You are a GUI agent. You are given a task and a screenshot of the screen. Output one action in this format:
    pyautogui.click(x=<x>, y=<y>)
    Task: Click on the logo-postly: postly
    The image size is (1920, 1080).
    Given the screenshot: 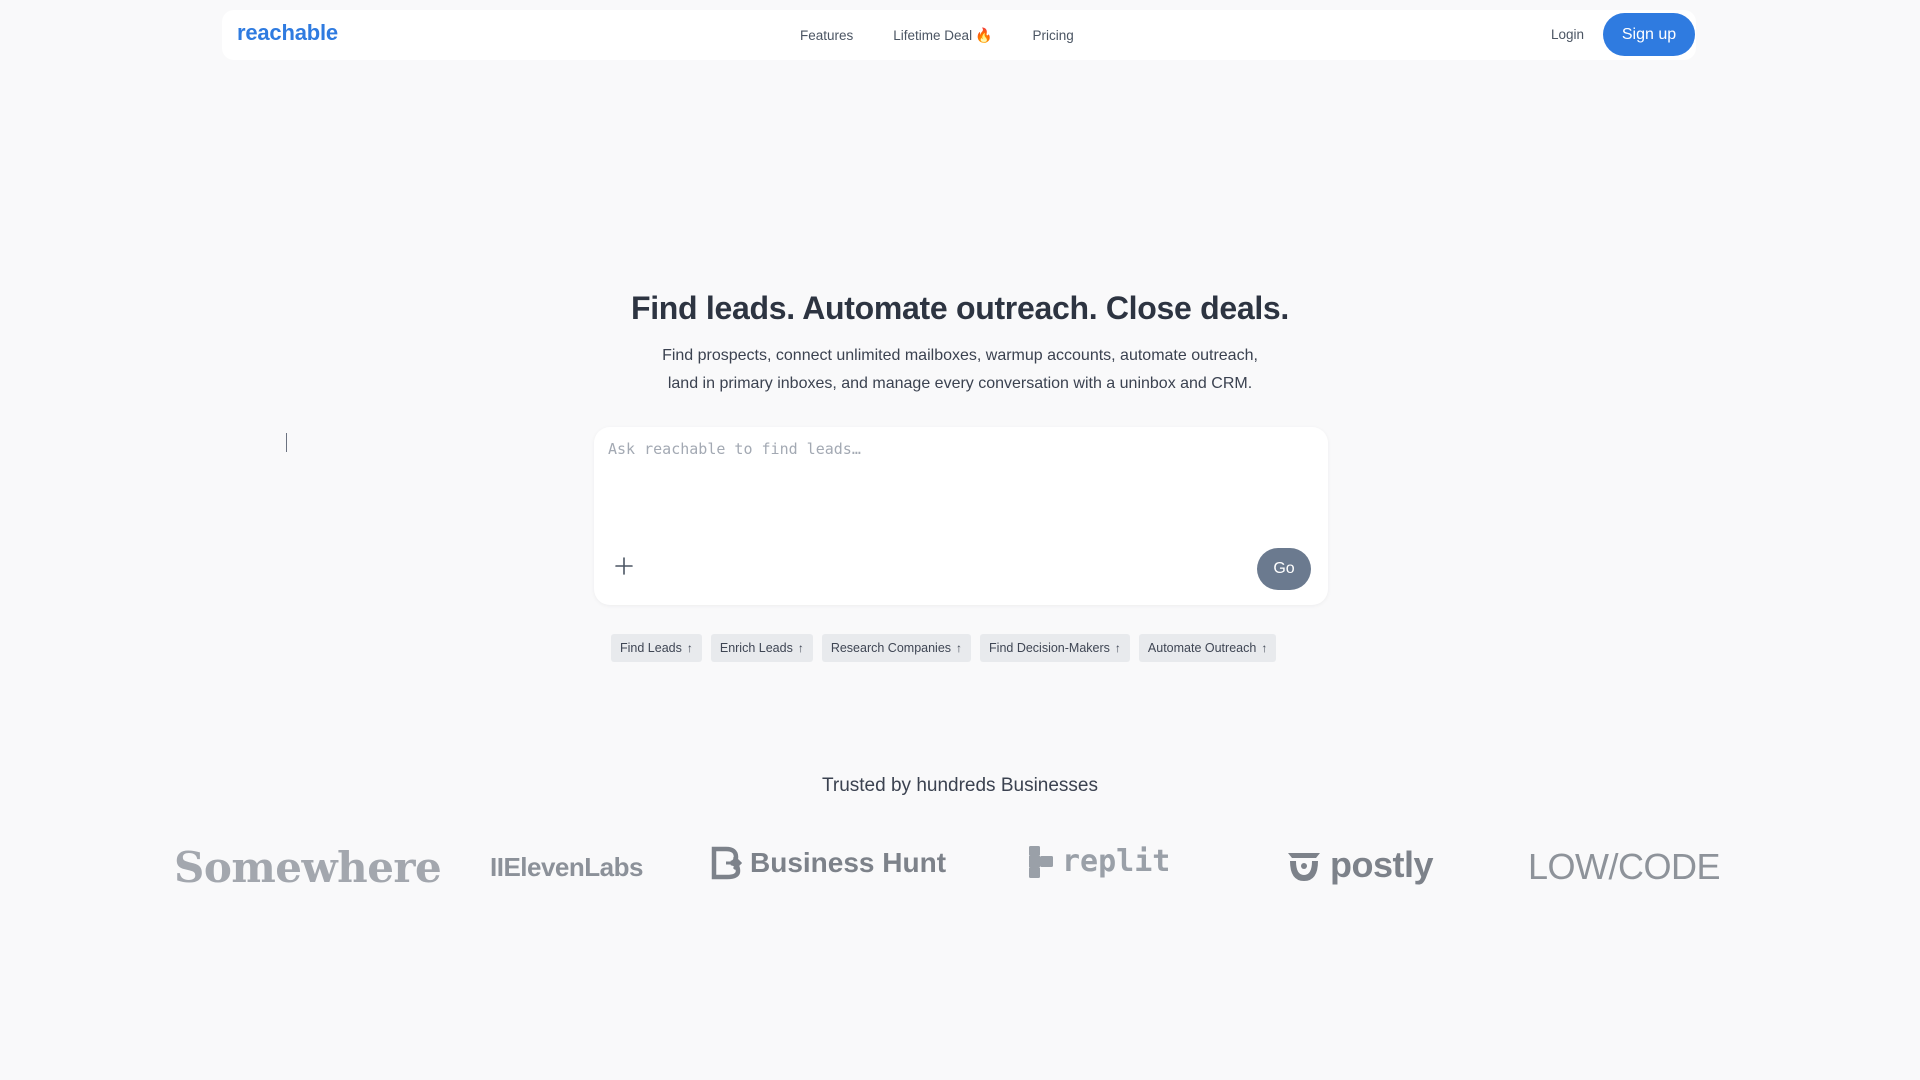 What is the action you would take?
    pyautogui.click(x=1359, y=865)
    